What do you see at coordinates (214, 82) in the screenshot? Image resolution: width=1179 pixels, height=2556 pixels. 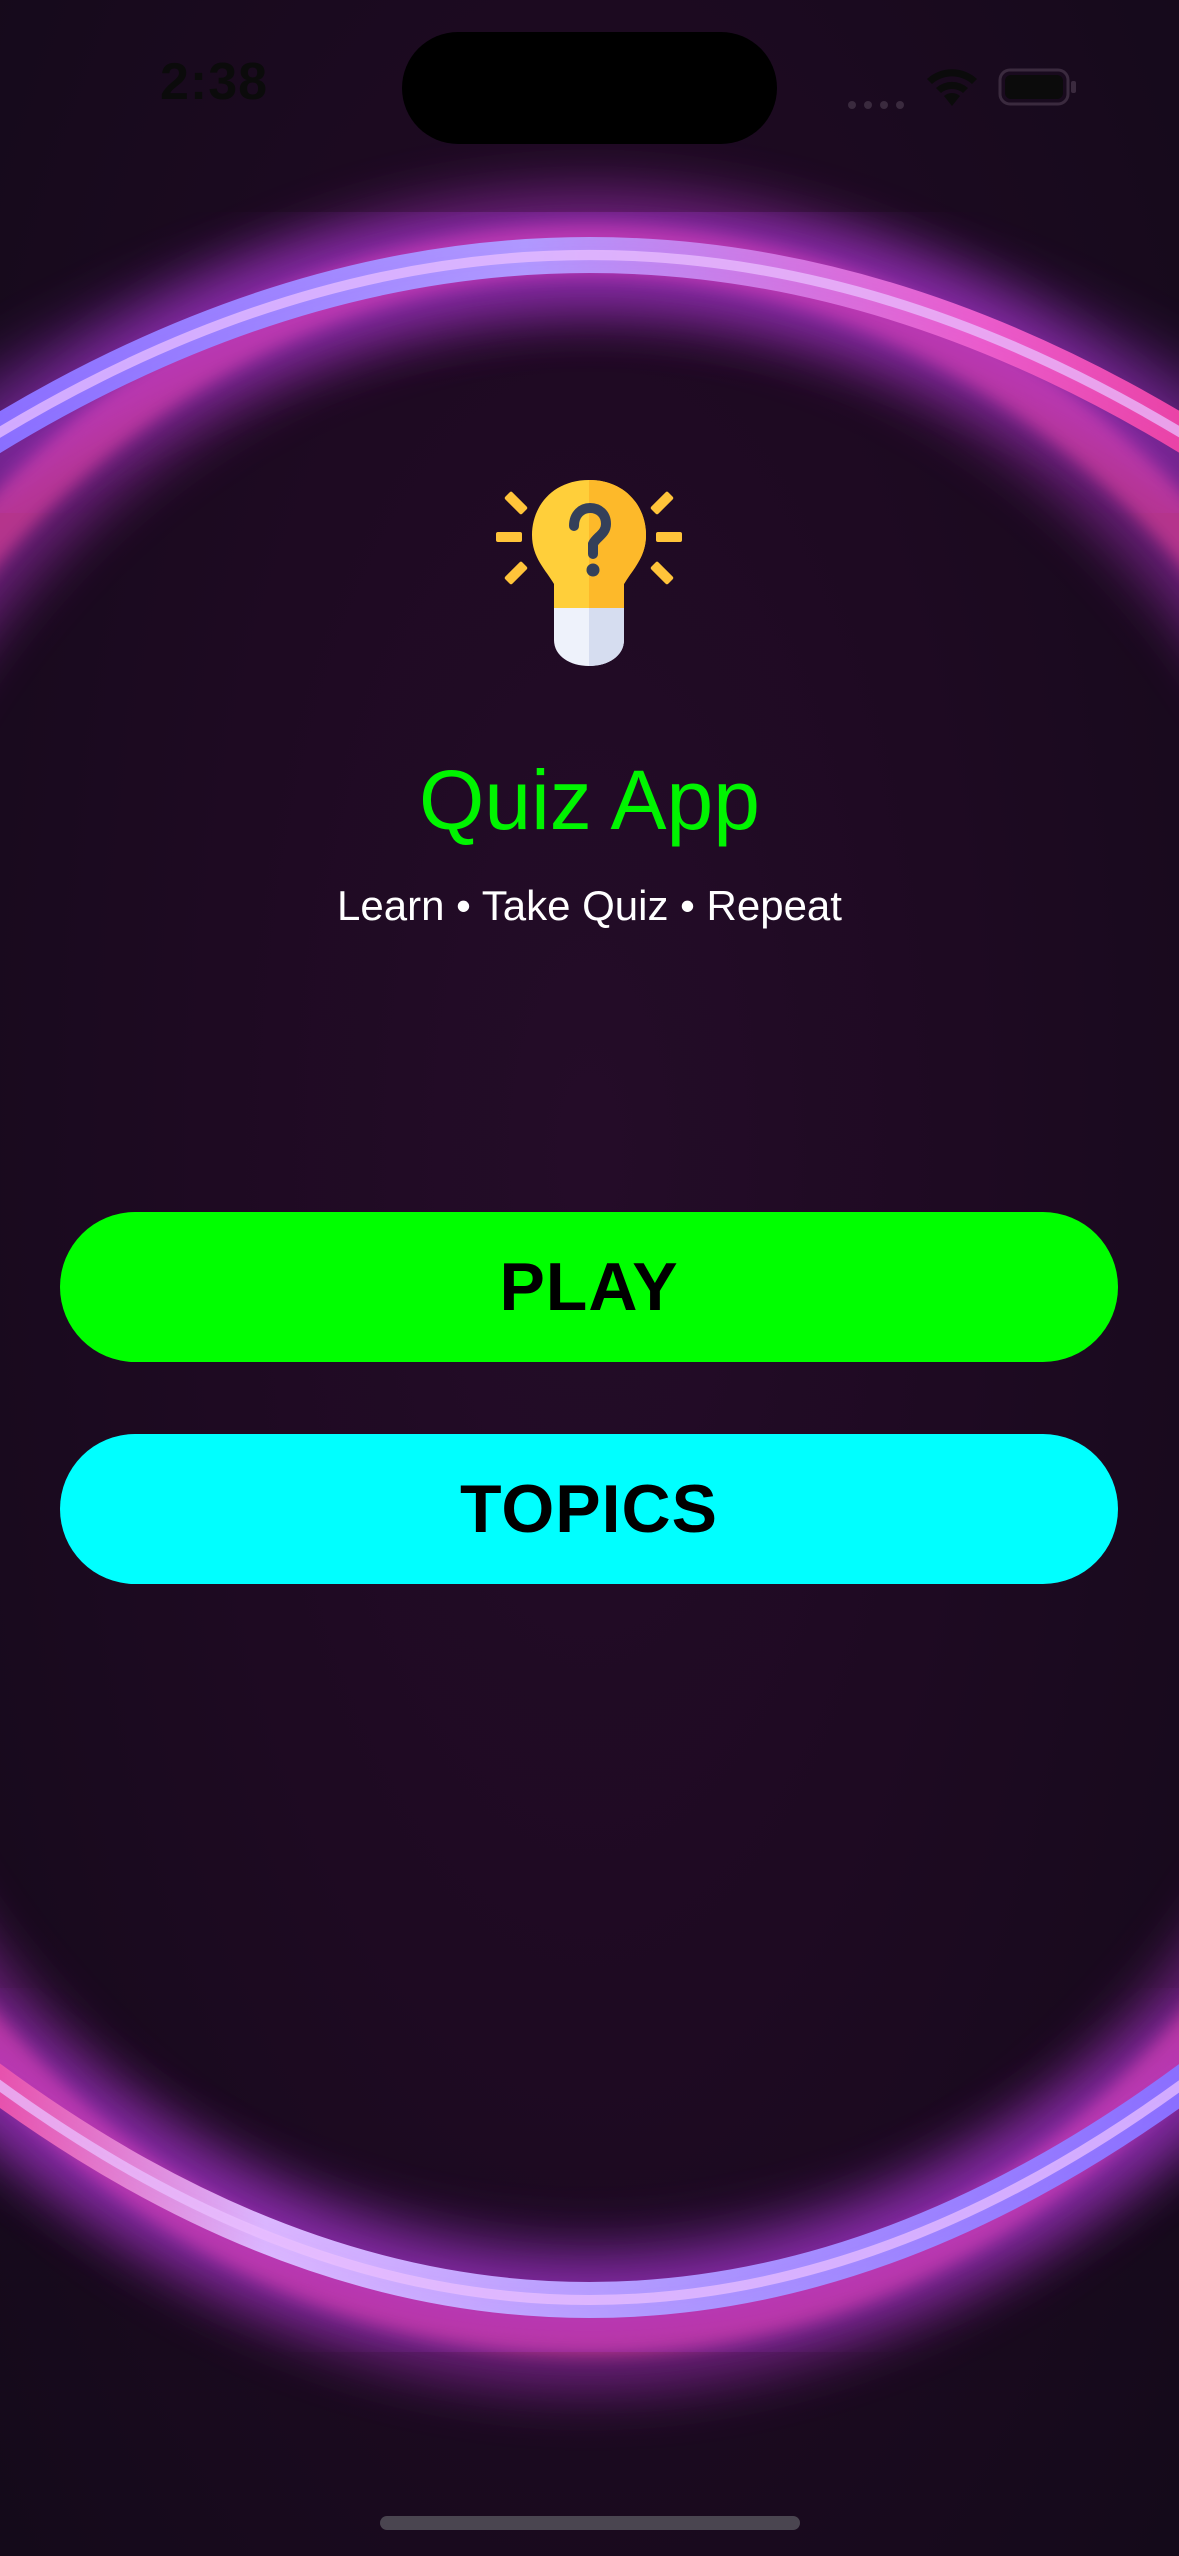 I see `status-time: 2:38` at bounding box center [214, 82].